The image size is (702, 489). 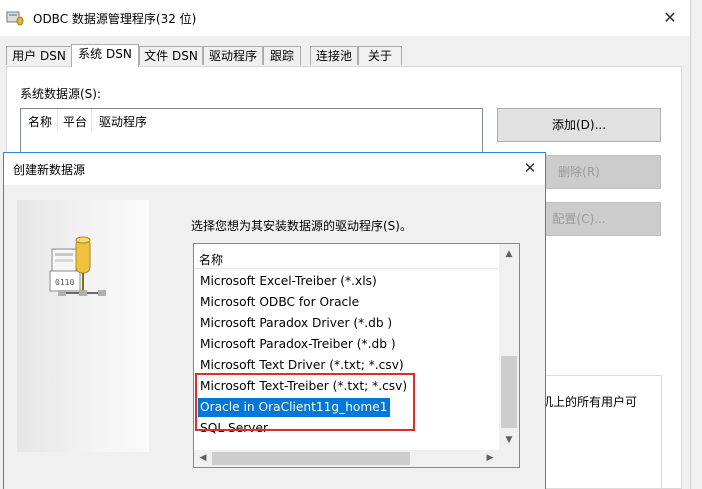 I want to click on tab-tracing: 跟踪, so click(x=282, y=55).